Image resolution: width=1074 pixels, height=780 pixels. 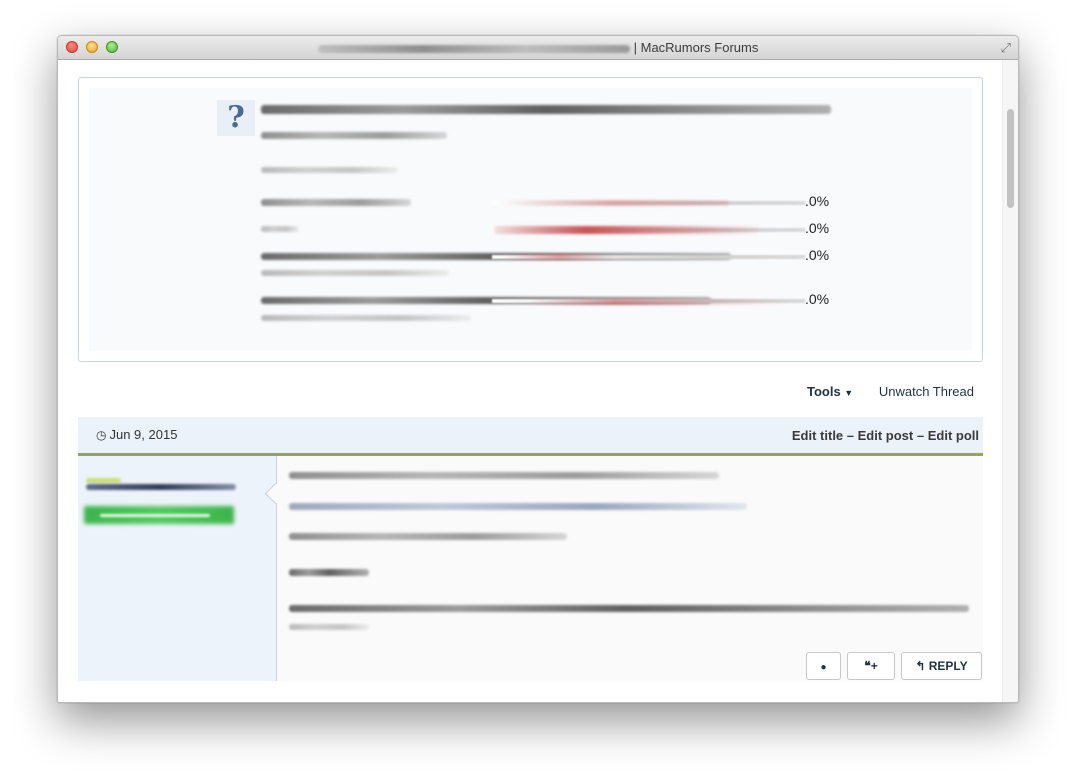 What do you see at coordinates (948, 666) in the screenshot?
I see `reply-label: REPLY` at bounding box center [948, 666].